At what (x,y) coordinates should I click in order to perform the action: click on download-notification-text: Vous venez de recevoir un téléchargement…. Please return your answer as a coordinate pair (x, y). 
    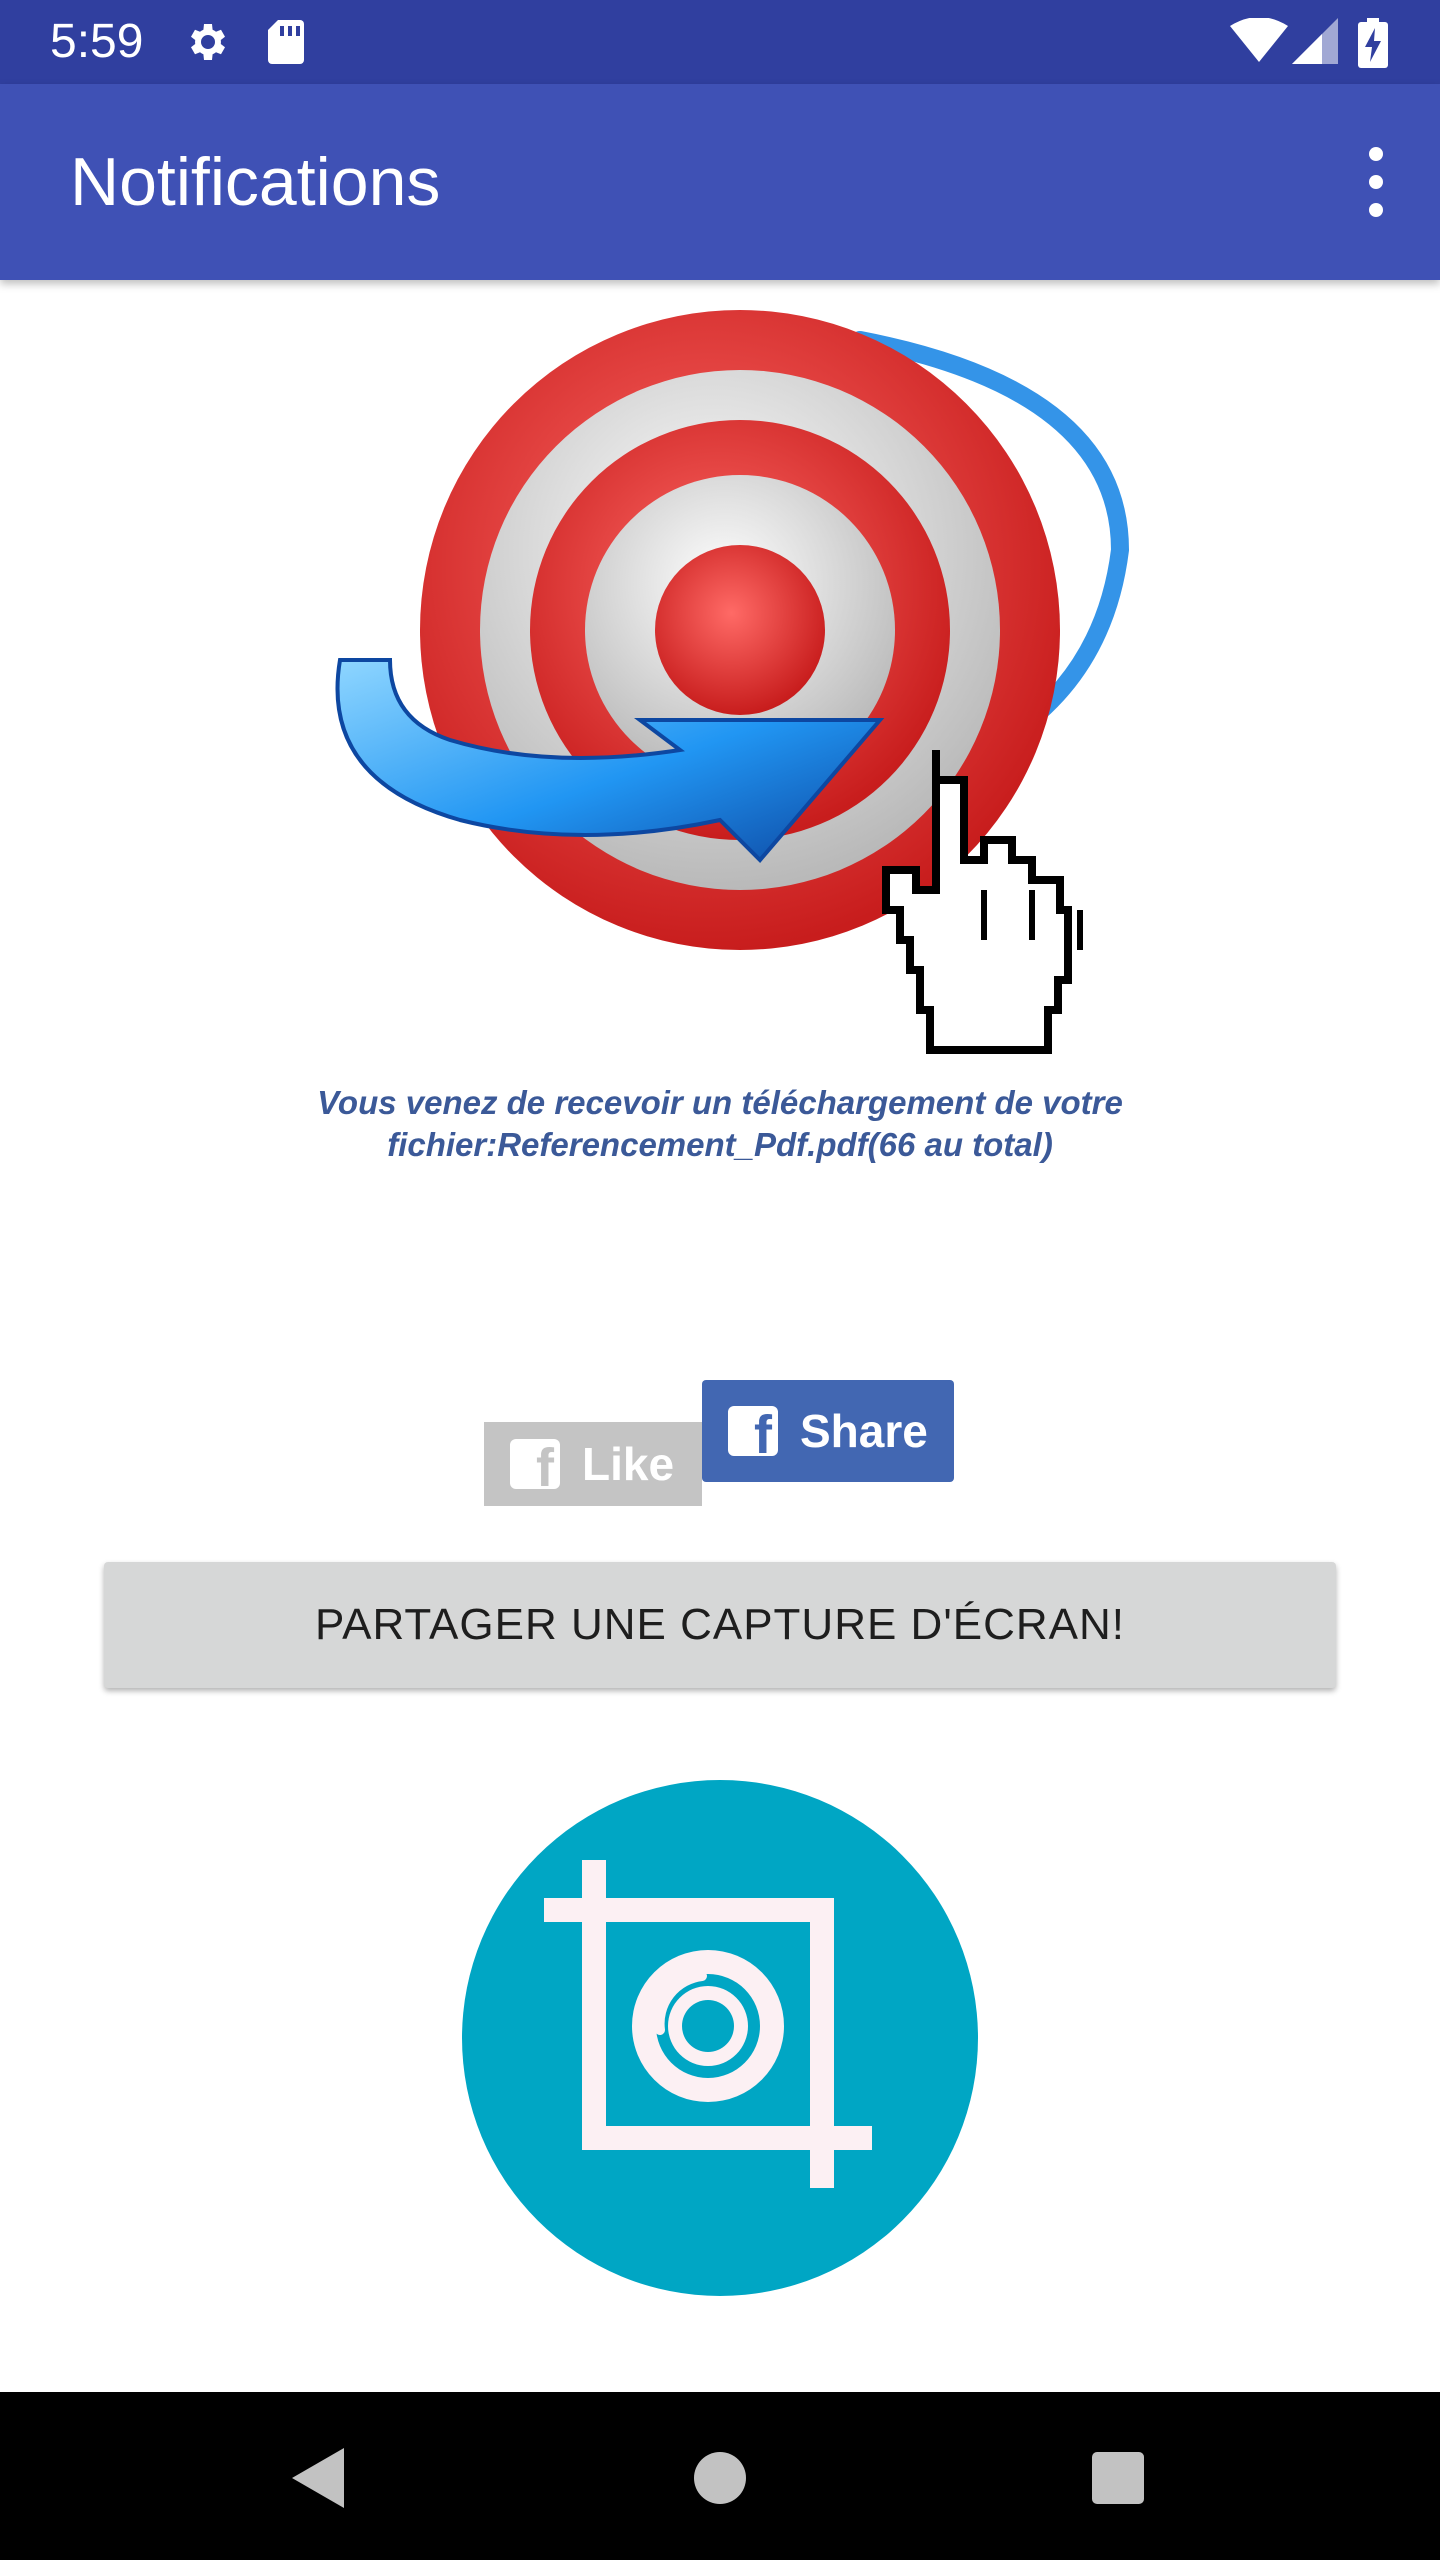
    Looking at the image, I should click on (720, 1123).